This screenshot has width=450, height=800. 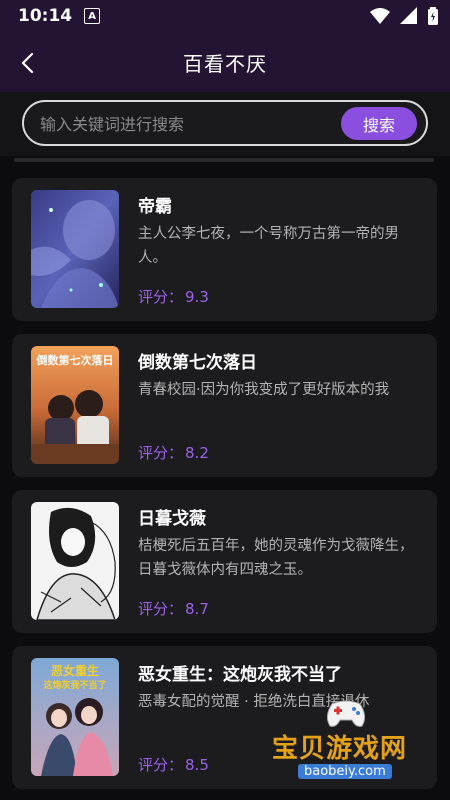 What do you see at coordinates (190, 124) in the screenshot?
I see `search-input` at bounding box center [190, 124].